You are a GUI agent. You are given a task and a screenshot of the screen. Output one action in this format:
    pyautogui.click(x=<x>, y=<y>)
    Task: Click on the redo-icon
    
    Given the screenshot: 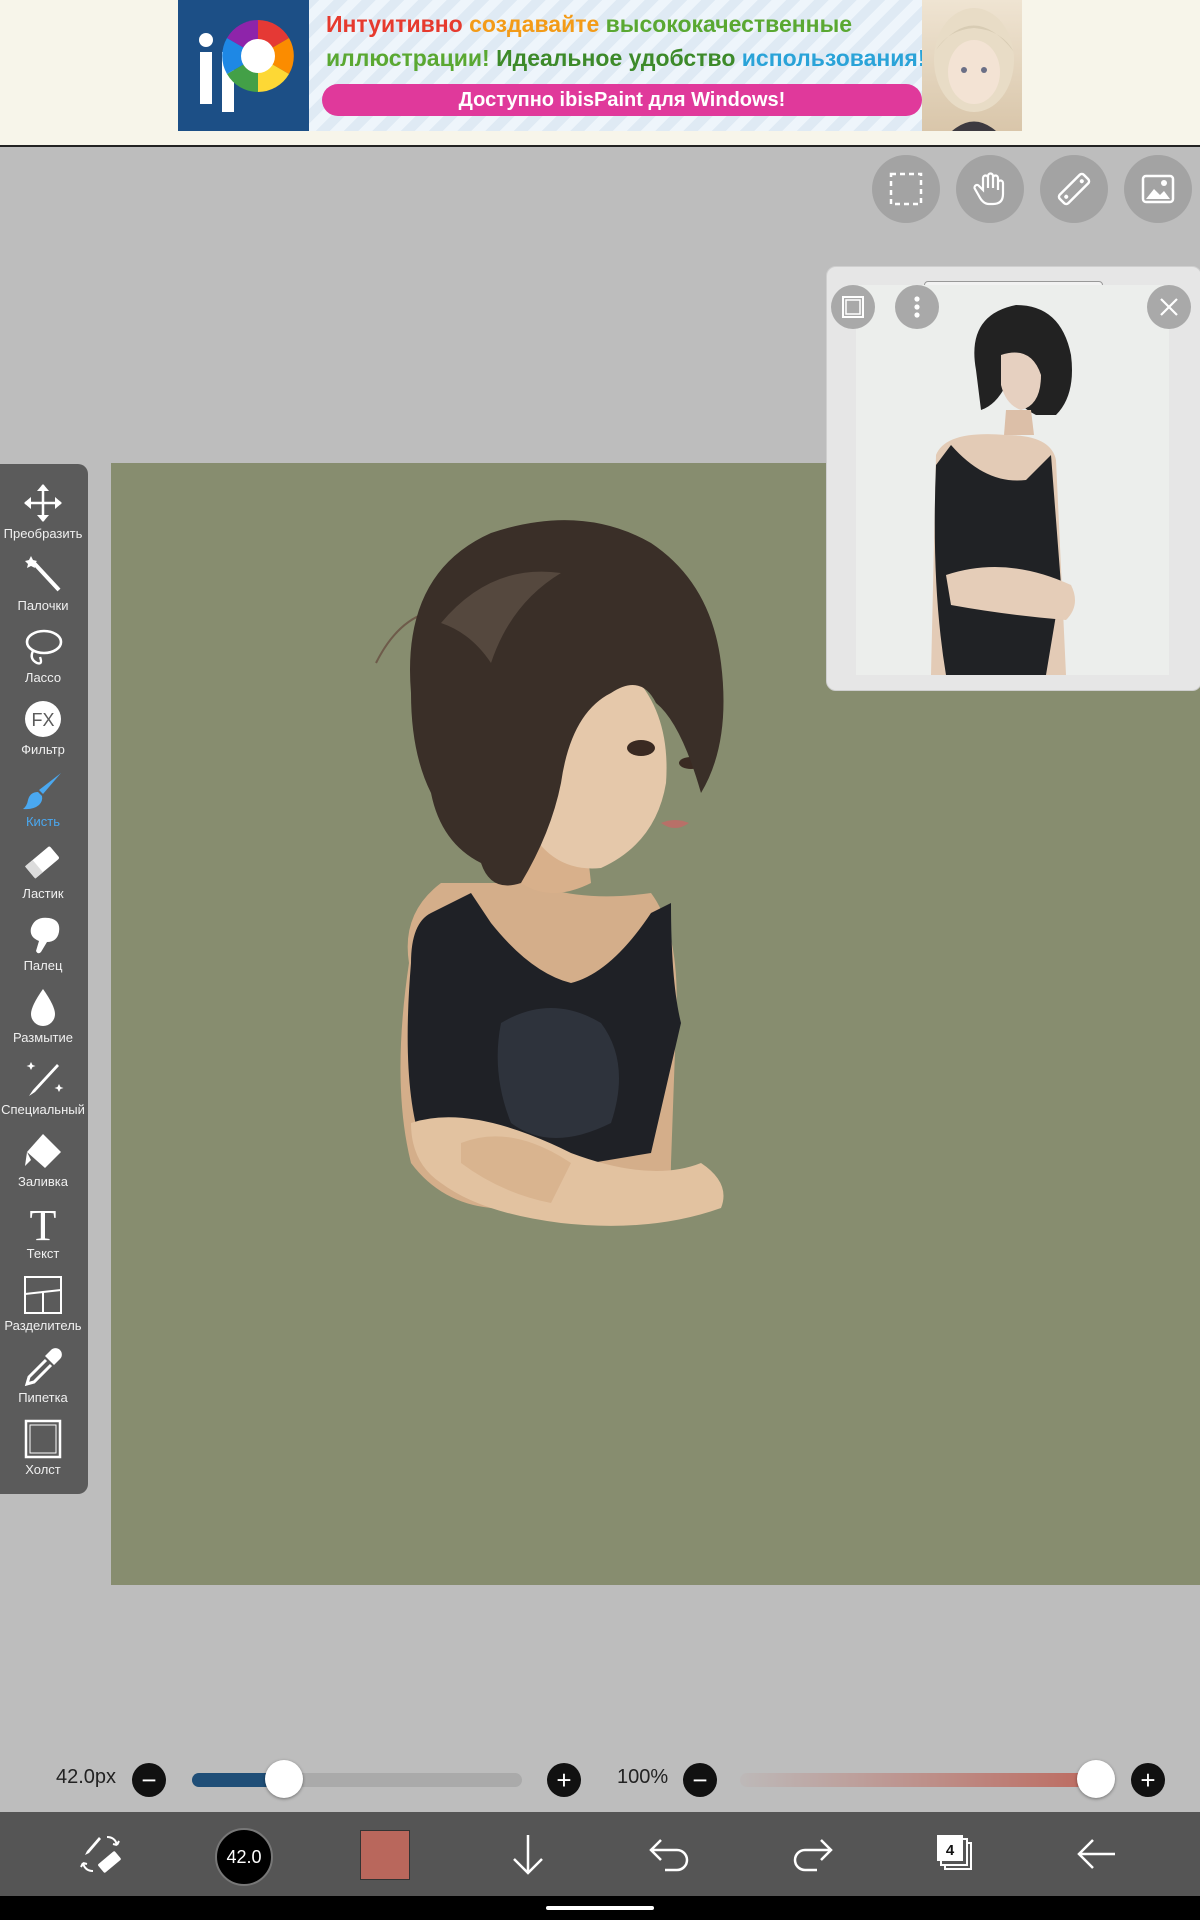 What is the action you would take?
    pyautogui.click(x=813, y=1855)
    